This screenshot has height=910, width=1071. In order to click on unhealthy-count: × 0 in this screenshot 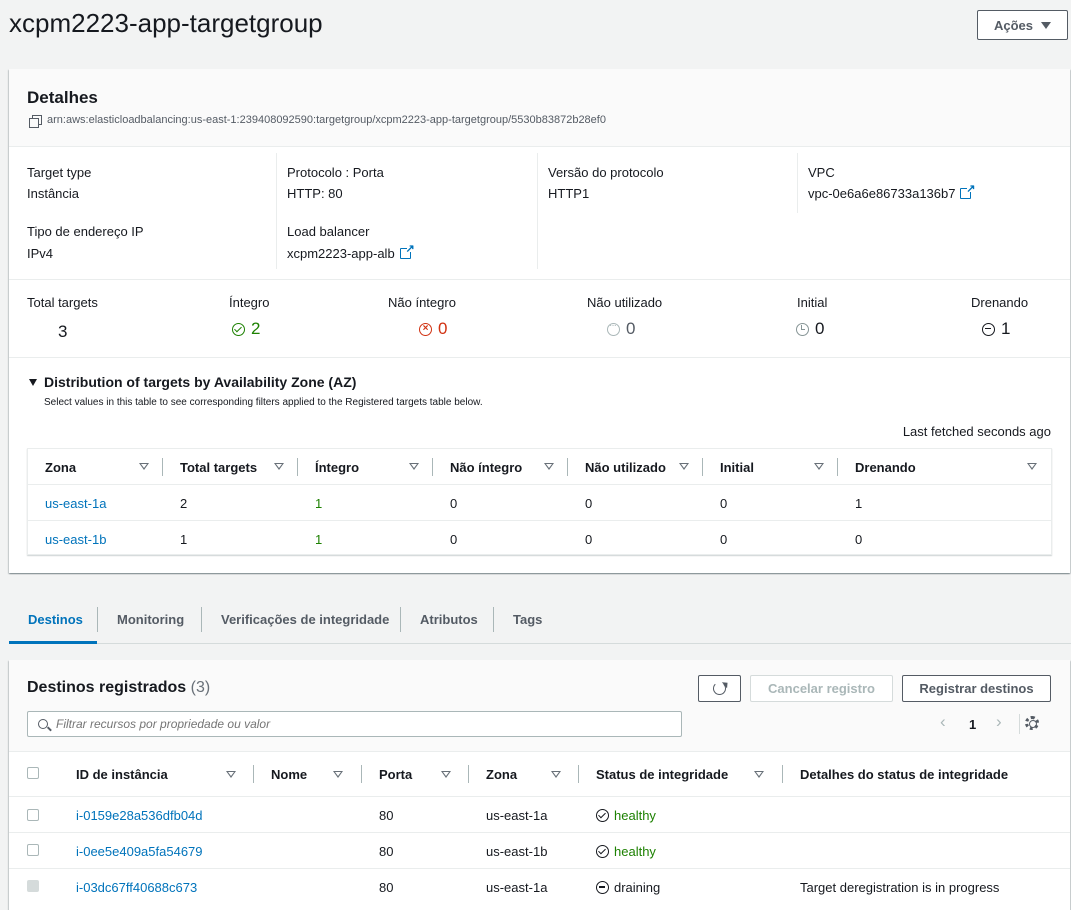, I will do `click(433, 329)`.